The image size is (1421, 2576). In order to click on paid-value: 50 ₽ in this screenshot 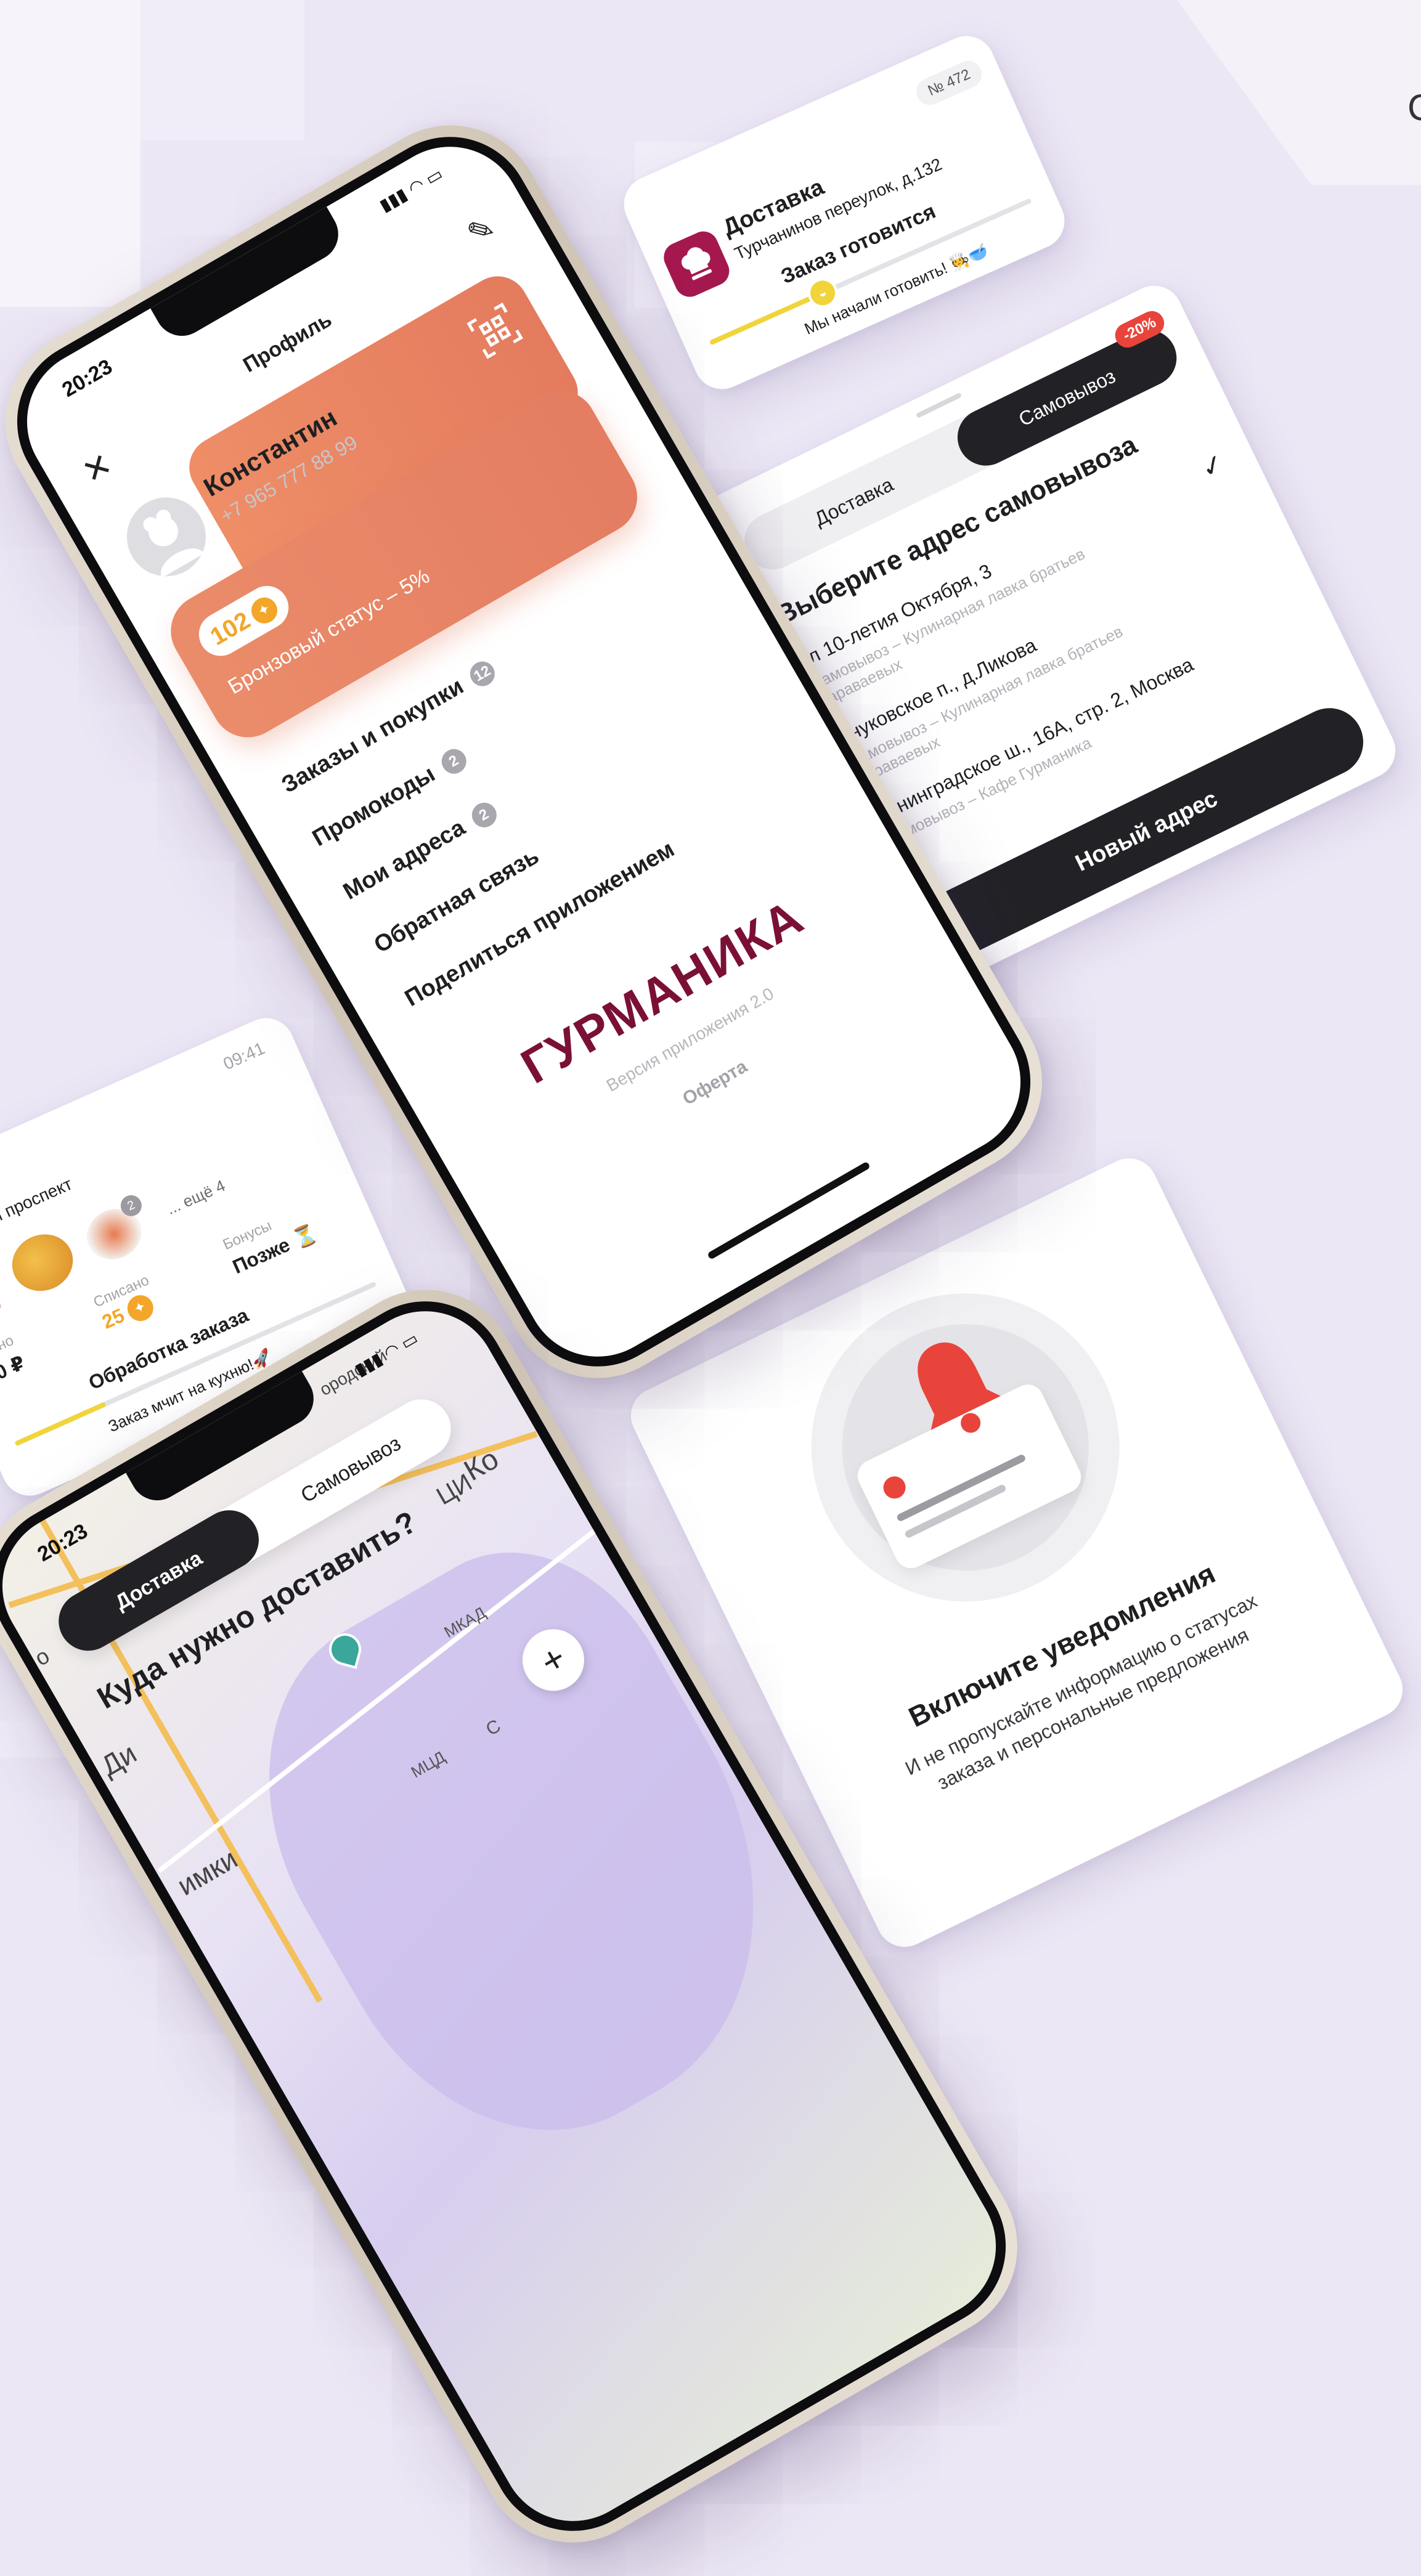, I will do `click(14, 1370)`.